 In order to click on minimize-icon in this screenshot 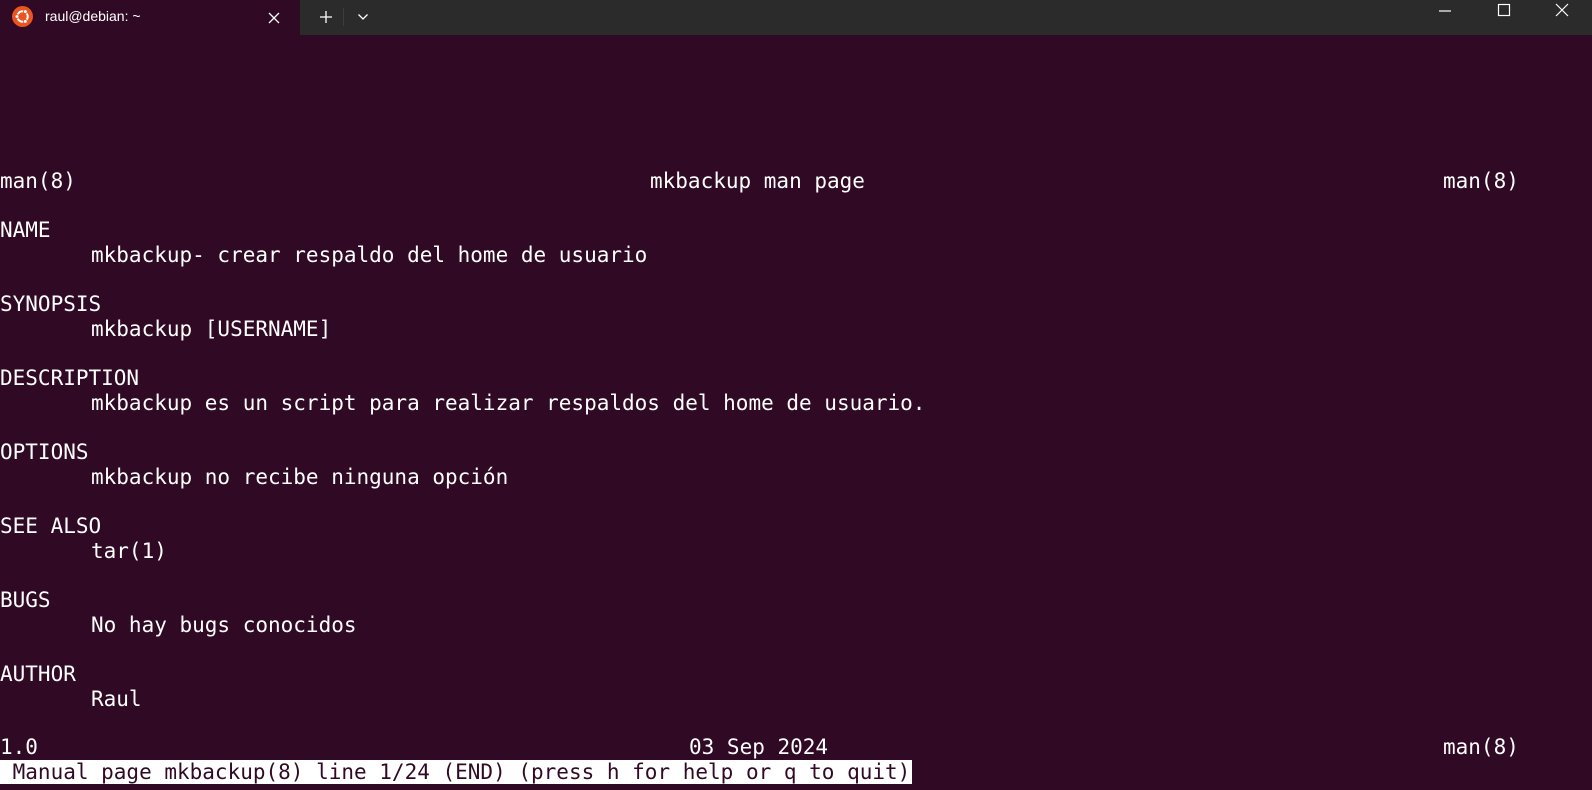, I will do `click(1445, 17)`.